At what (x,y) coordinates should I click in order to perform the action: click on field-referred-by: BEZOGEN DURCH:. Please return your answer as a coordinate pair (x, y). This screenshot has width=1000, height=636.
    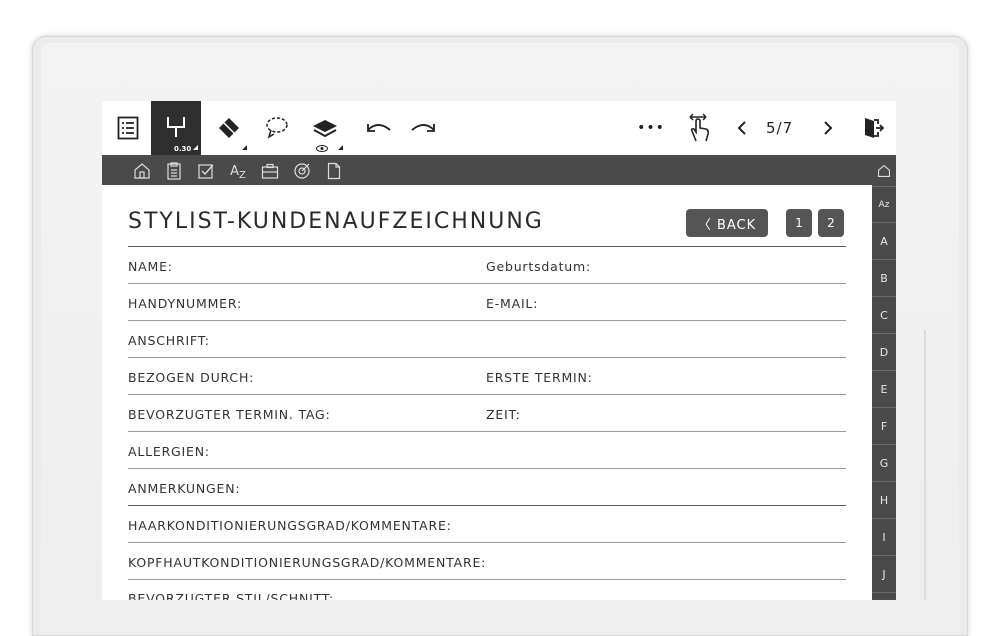
    Looking at the image, I should click on (191, 377).